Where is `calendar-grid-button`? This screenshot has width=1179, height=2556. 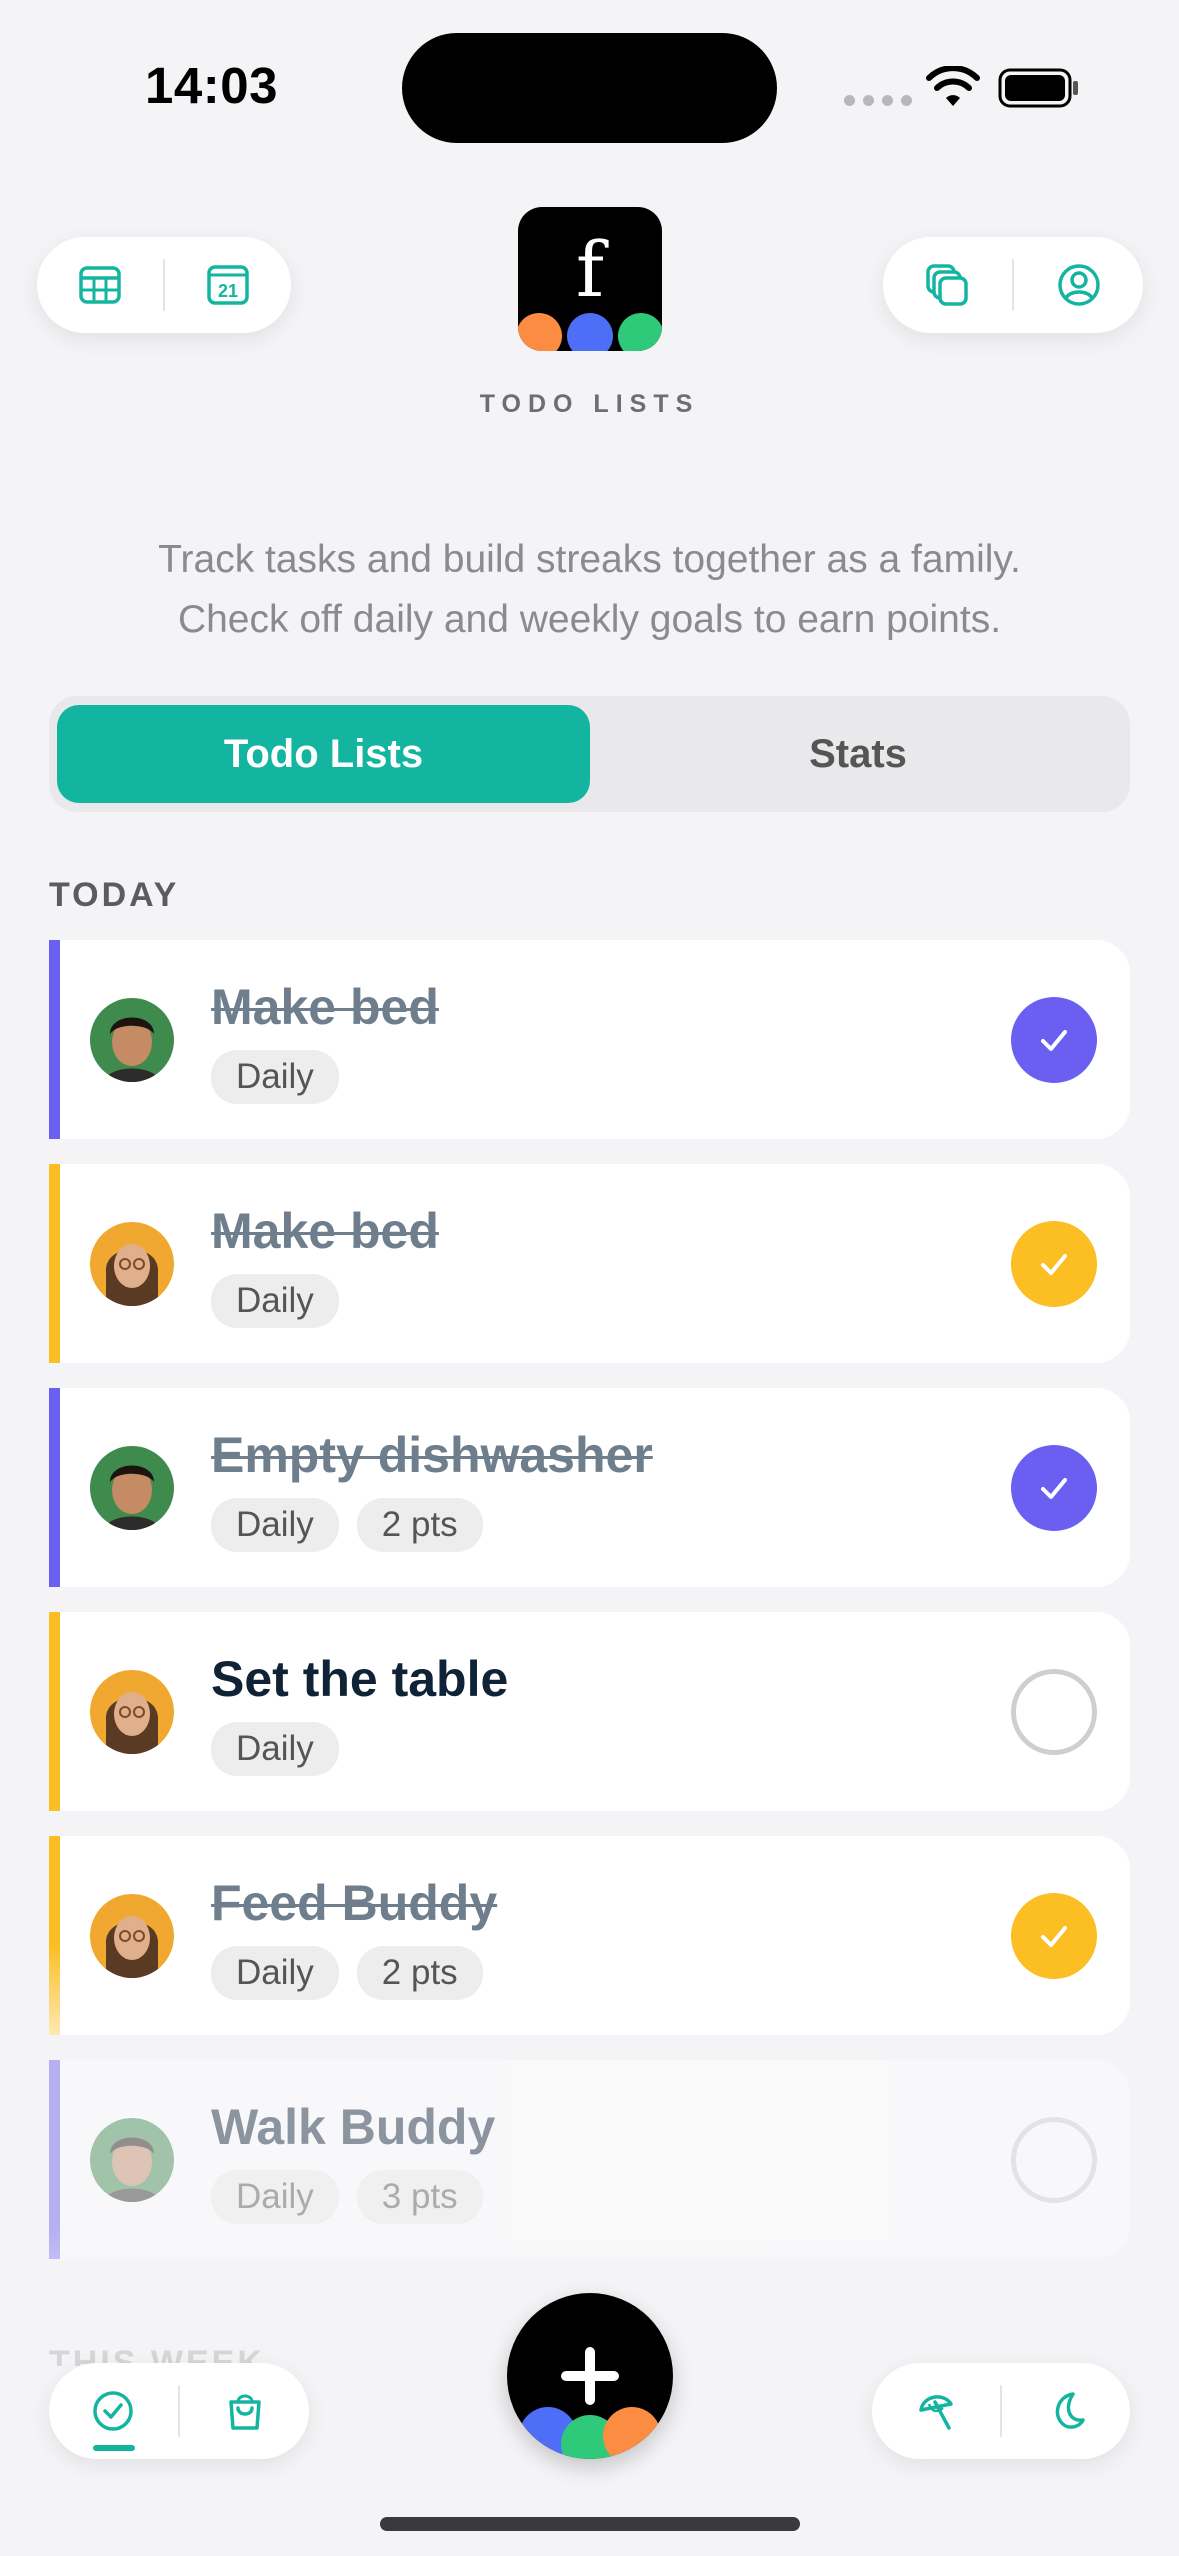
calendar-grid-button is located at coordinates (100, 285).